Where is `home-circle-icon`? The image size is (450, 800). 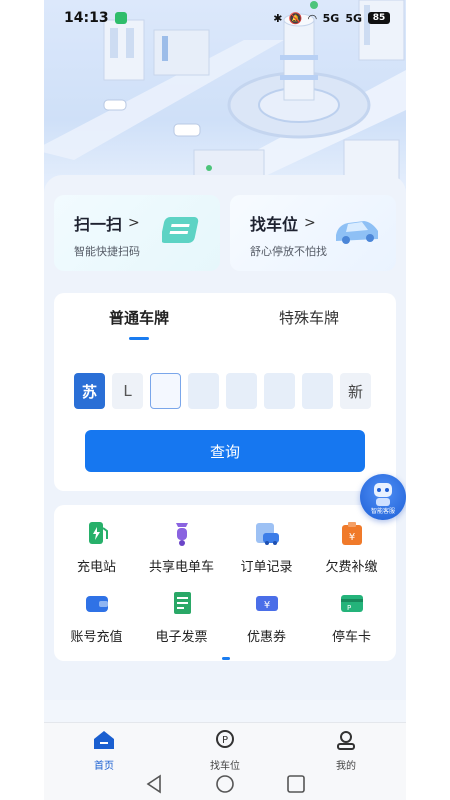 home-circle-icon is located at coordinates (225, 784).